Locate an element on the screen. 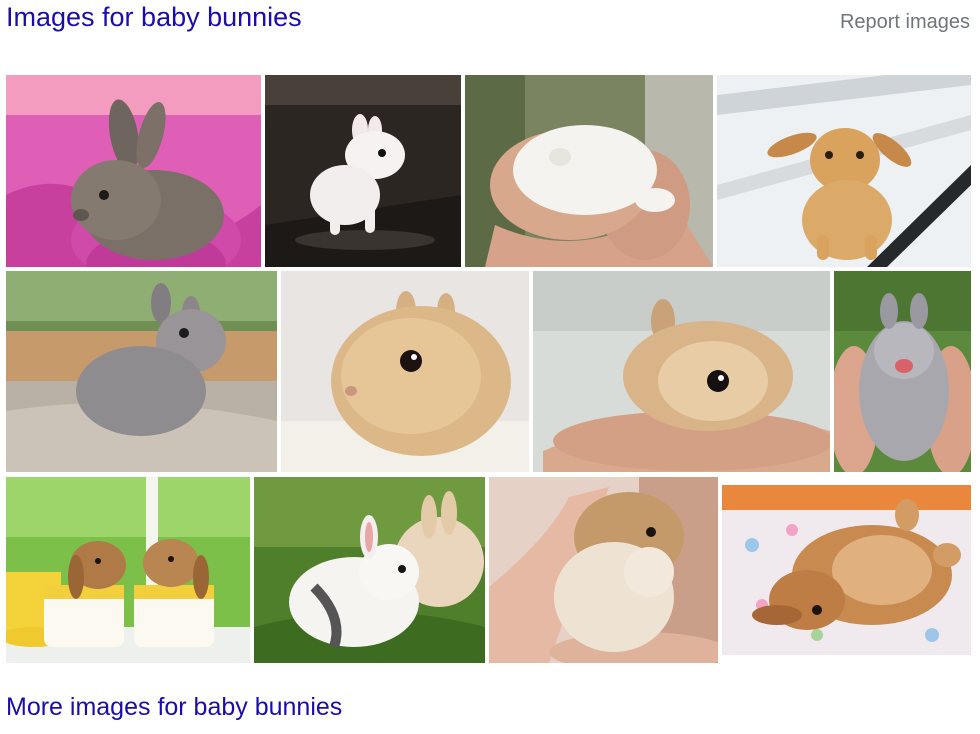  gray-bunny-on-back-image is located at coordinates (902, 371).